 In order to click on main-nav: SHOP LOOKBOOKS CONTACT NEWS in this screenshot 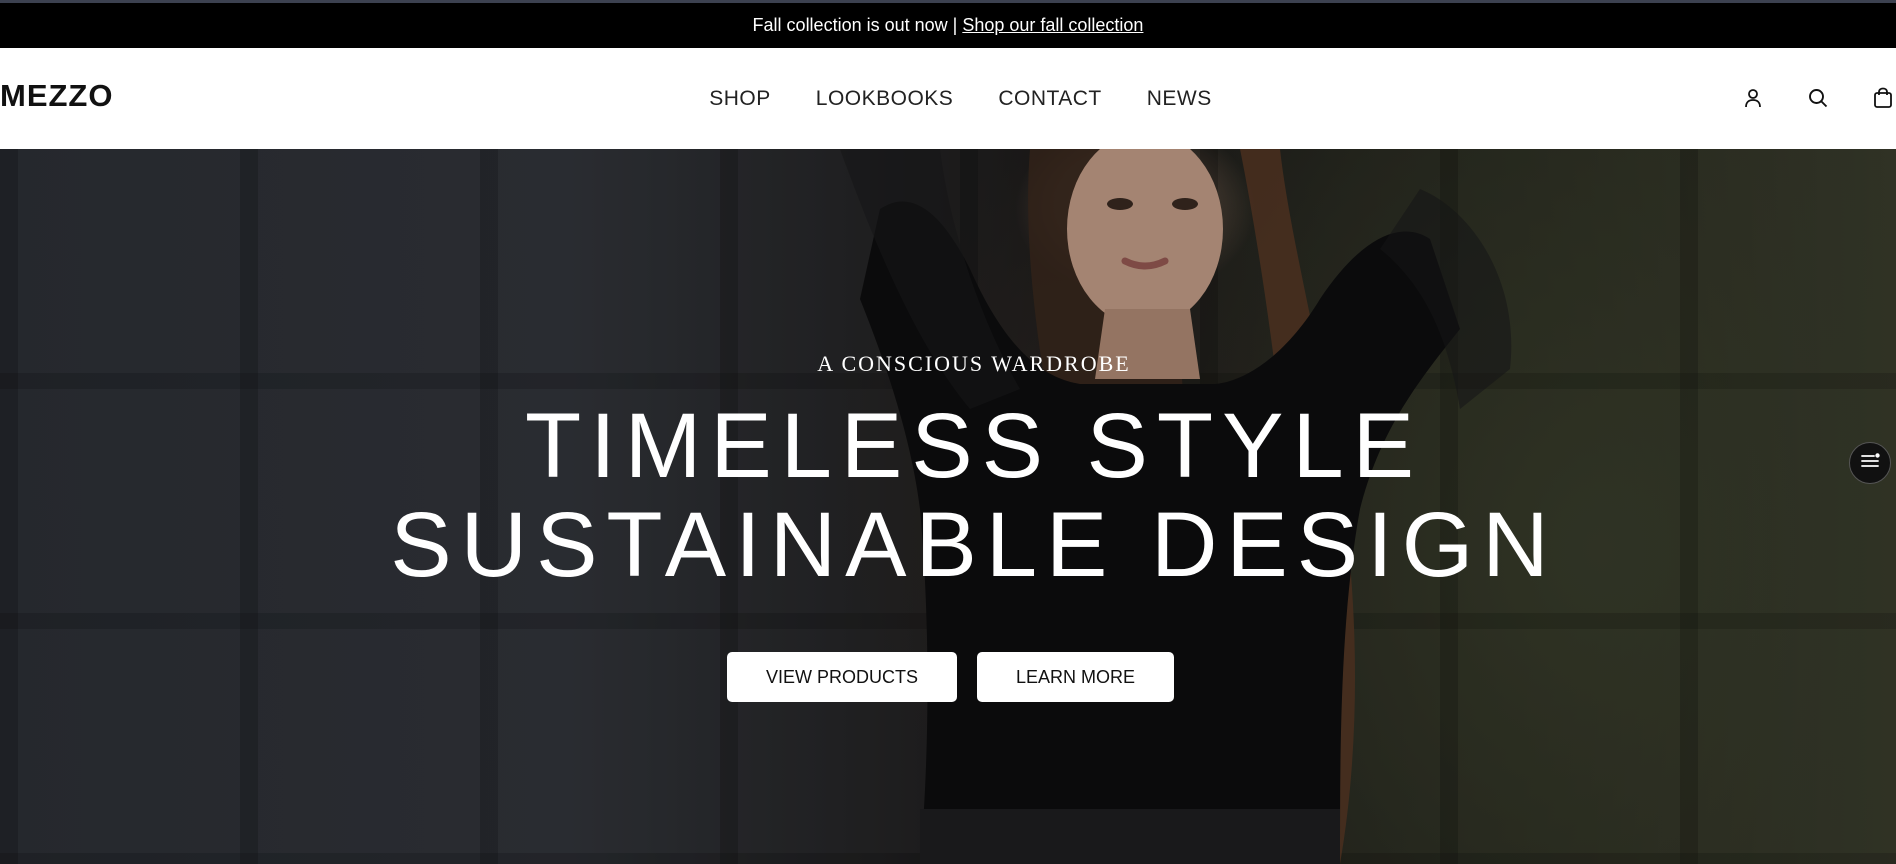, I will do `click(948, 98)`.